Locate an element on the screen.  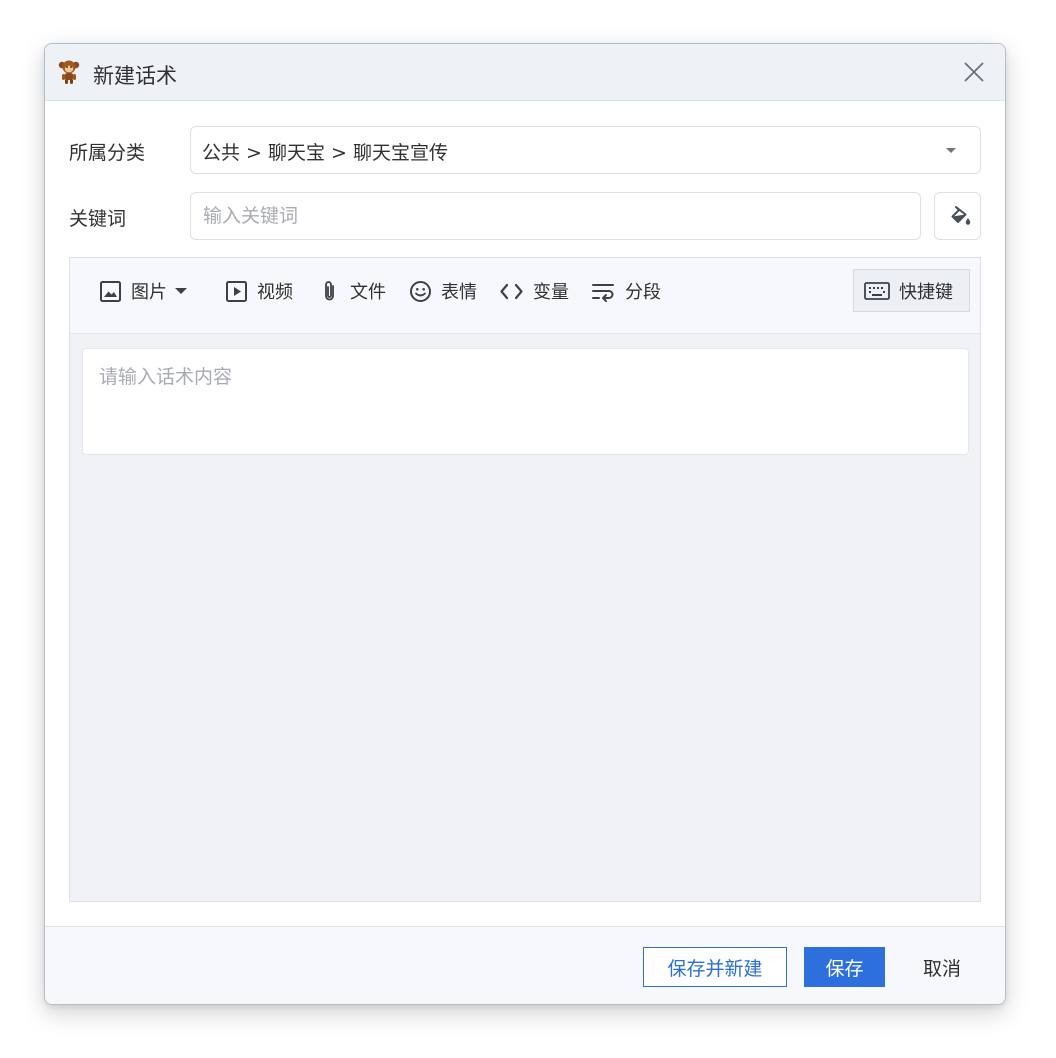
tool-segment-label: 分段 is located at coordinates (643, 292).